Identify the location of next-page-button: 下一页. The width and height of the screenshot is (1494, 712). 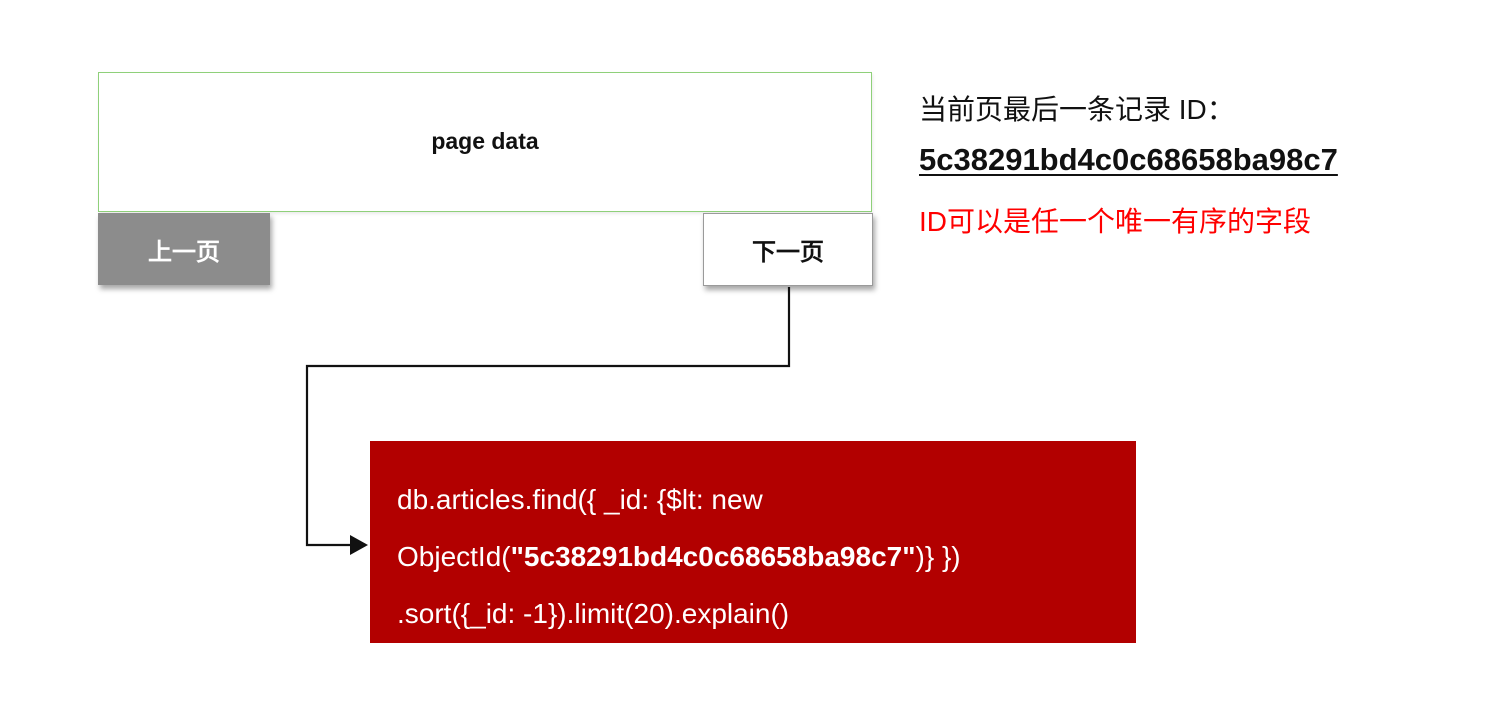
(788, 249).